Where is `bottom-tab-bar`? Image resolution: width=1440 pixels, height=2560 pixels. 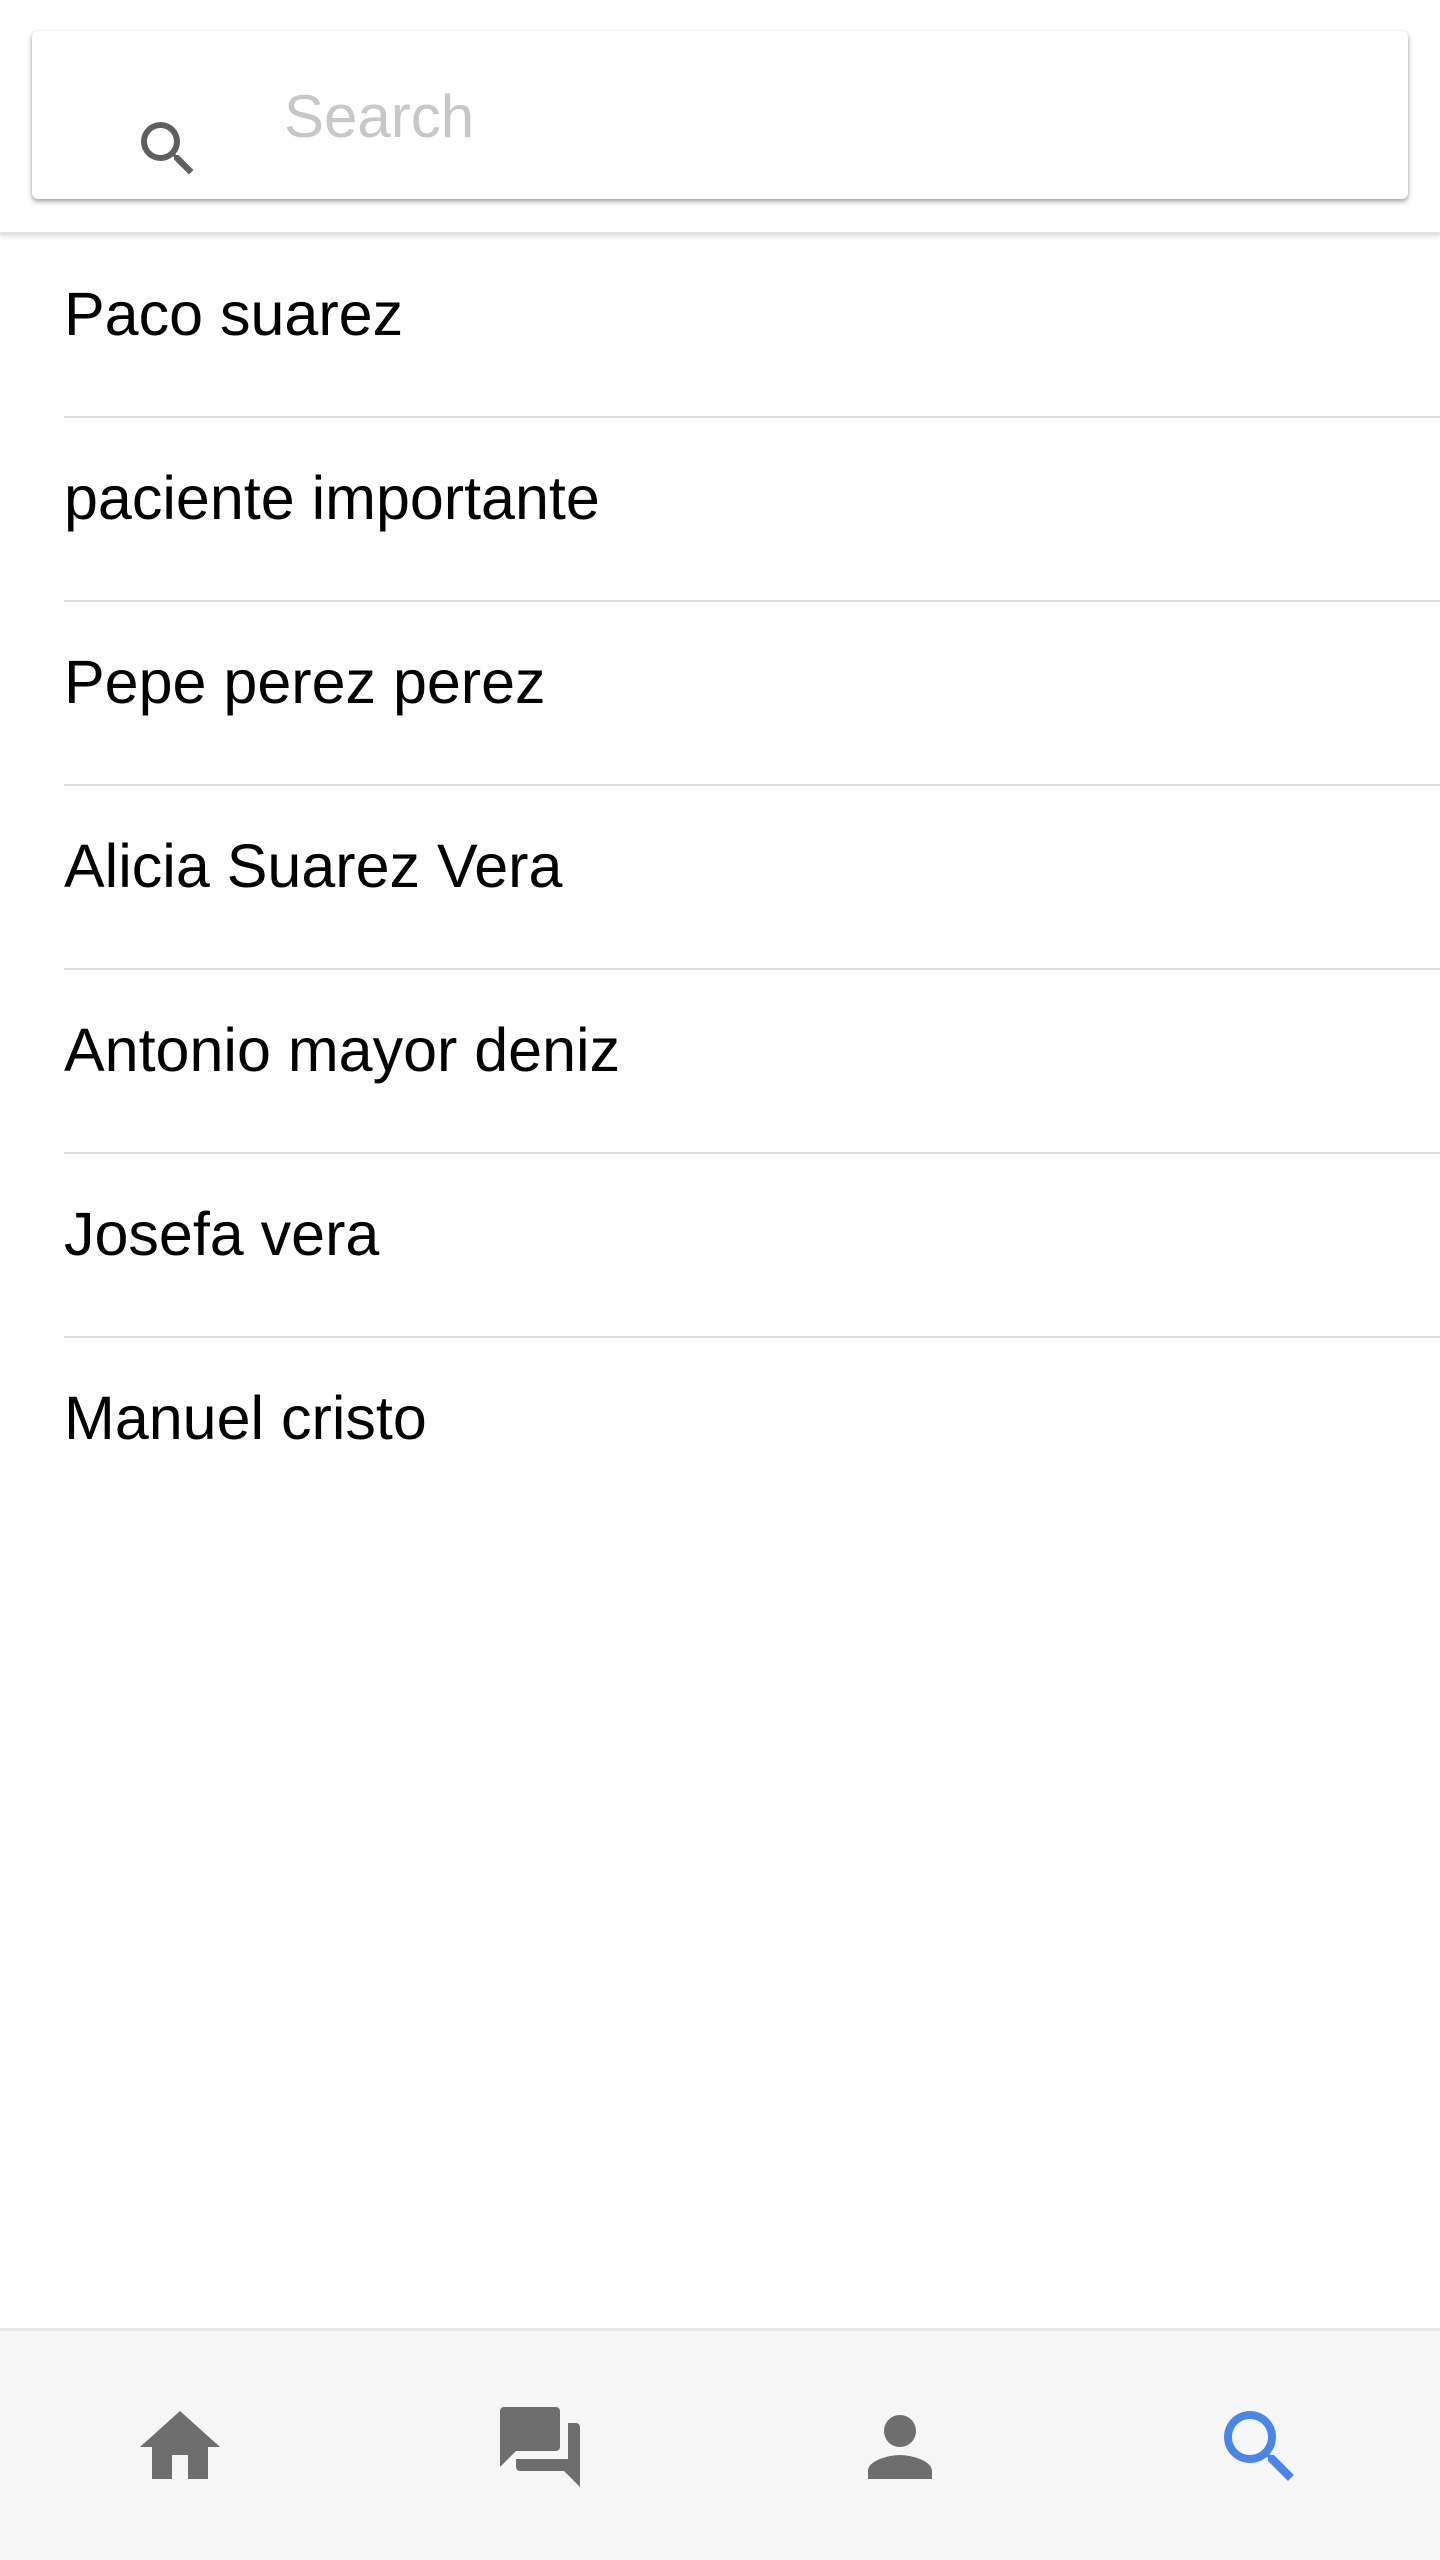
bottom-tab-bar is located at coordinates (720, 2444).